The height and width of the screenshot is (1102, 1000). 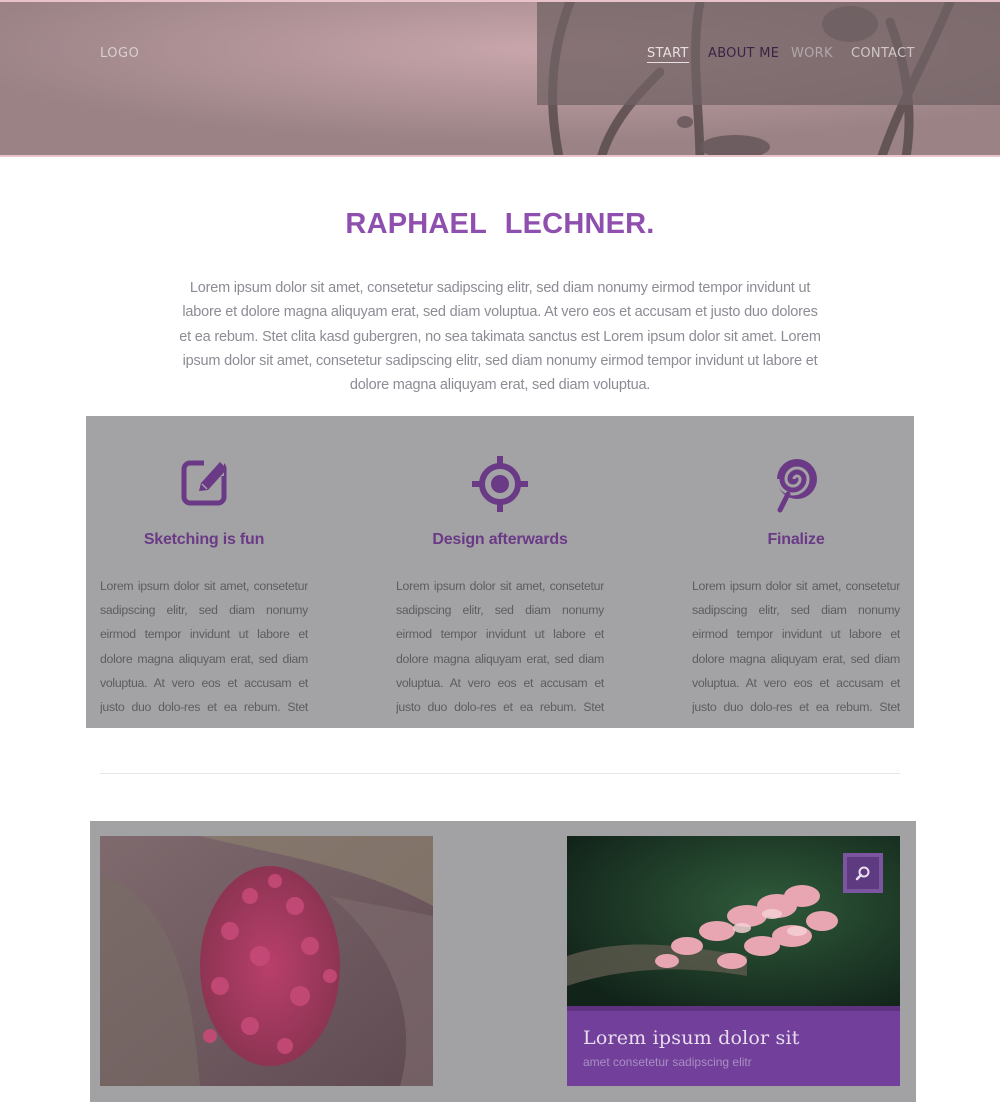 I want to click on zoom-button, so click(x=863, y=873).